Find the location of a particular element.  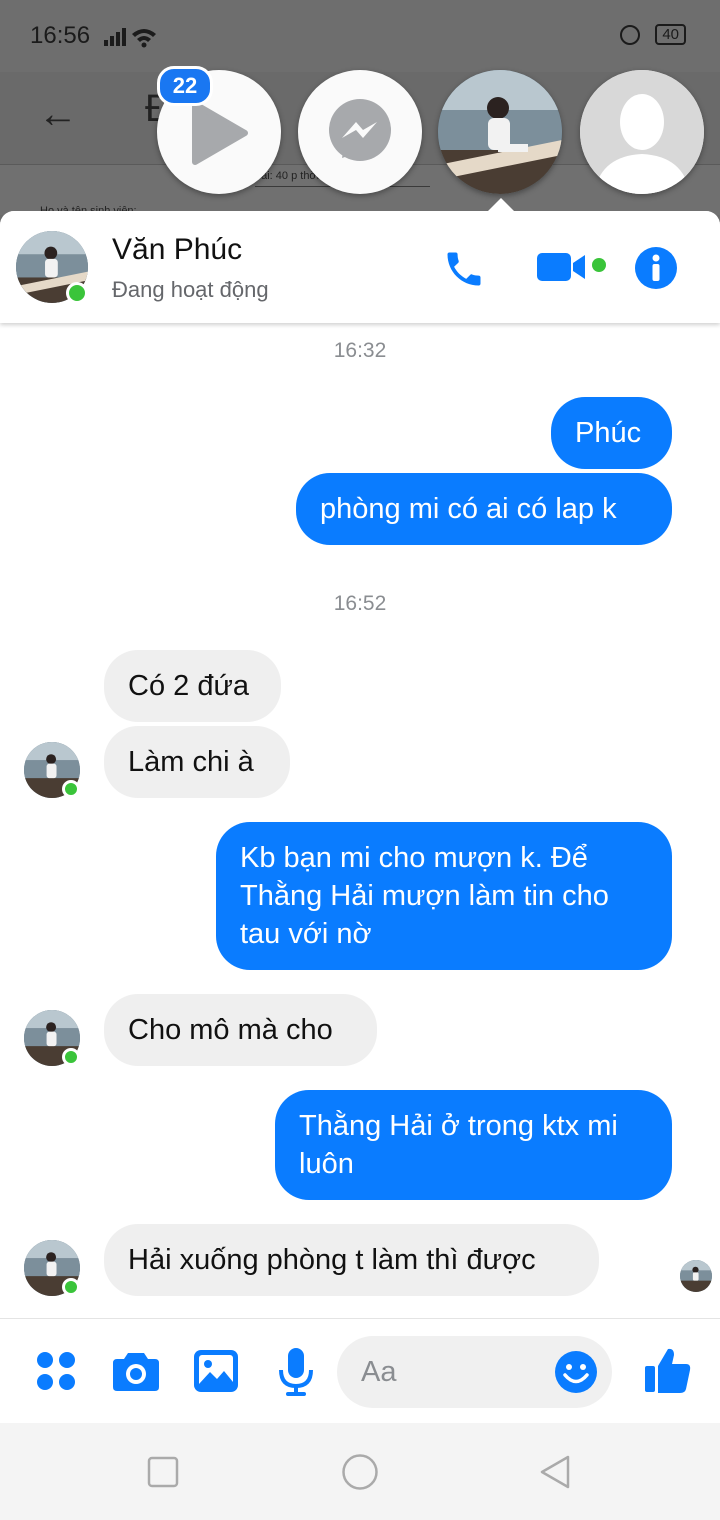

home-icon is located at coordinates (360, 1472).